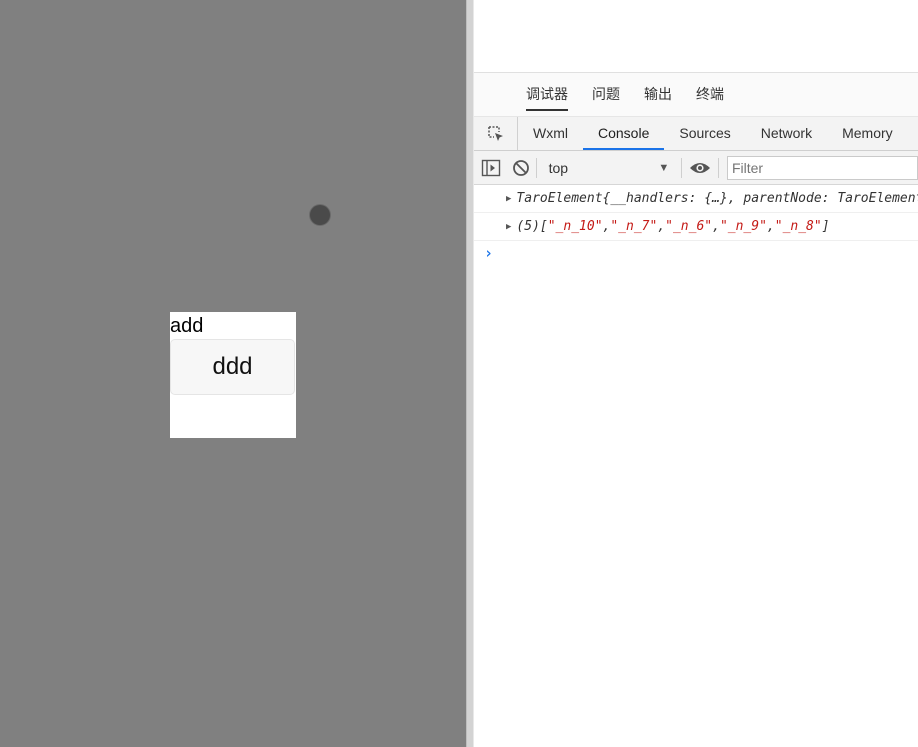 Image resolution: width=918 pixels, height=747 pixels. I want to click on devtools-top-blank, so click(696, 36).